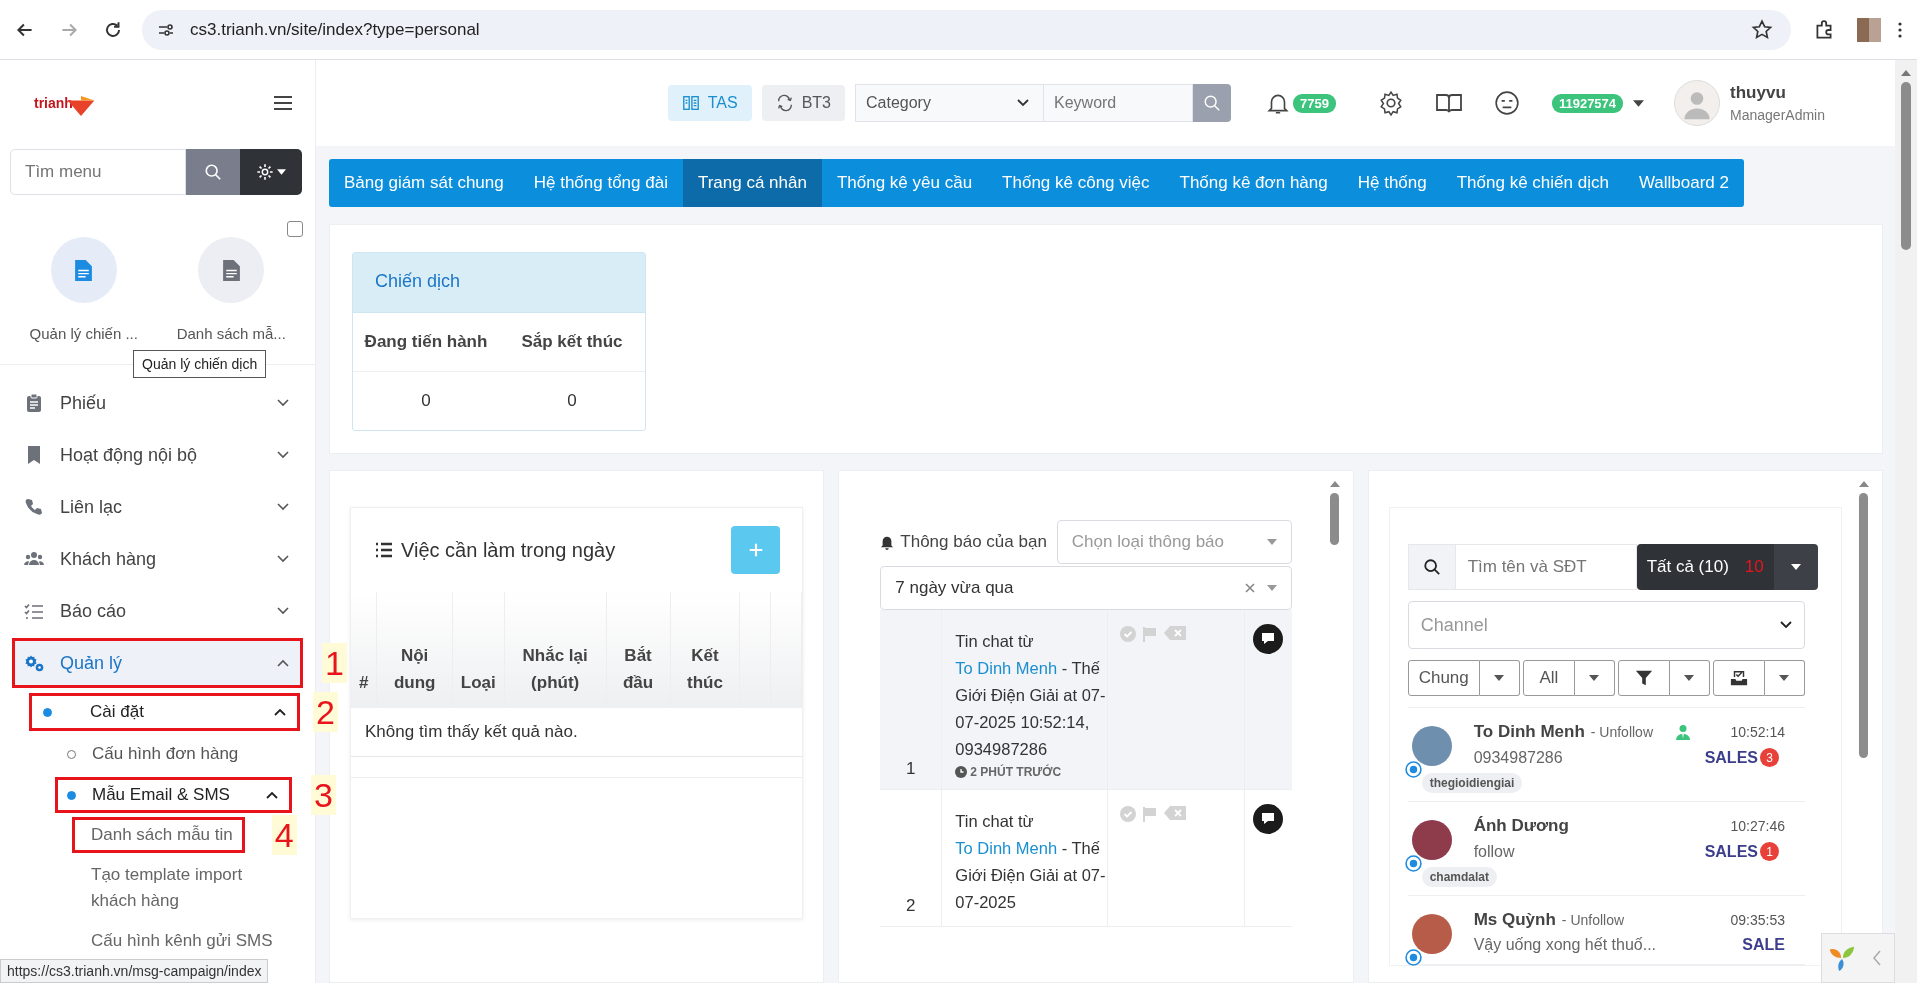  Describe the element at coordinates (1757, 826) in the screenshot. I see `message-time: 10:27:46` at that location.